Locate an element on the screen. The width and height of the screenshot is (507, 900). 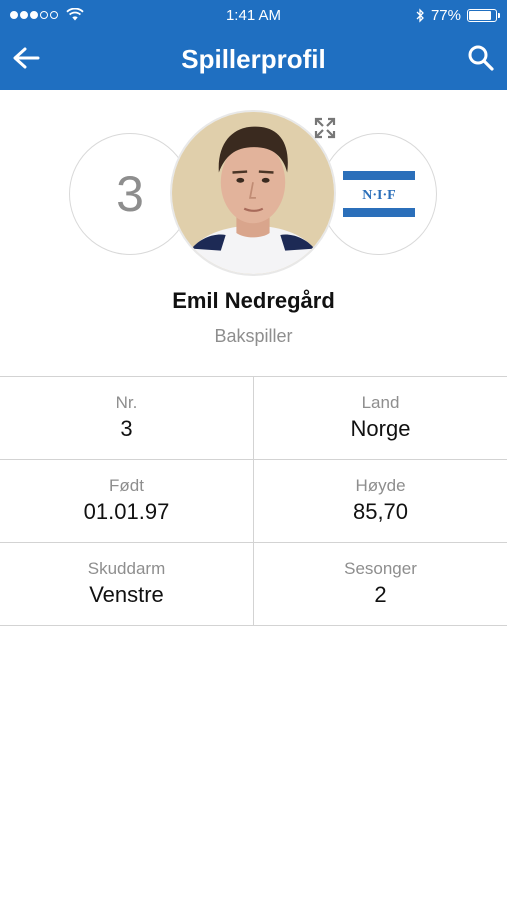
battery-percent: 77% is located at coordinates (445, 15).